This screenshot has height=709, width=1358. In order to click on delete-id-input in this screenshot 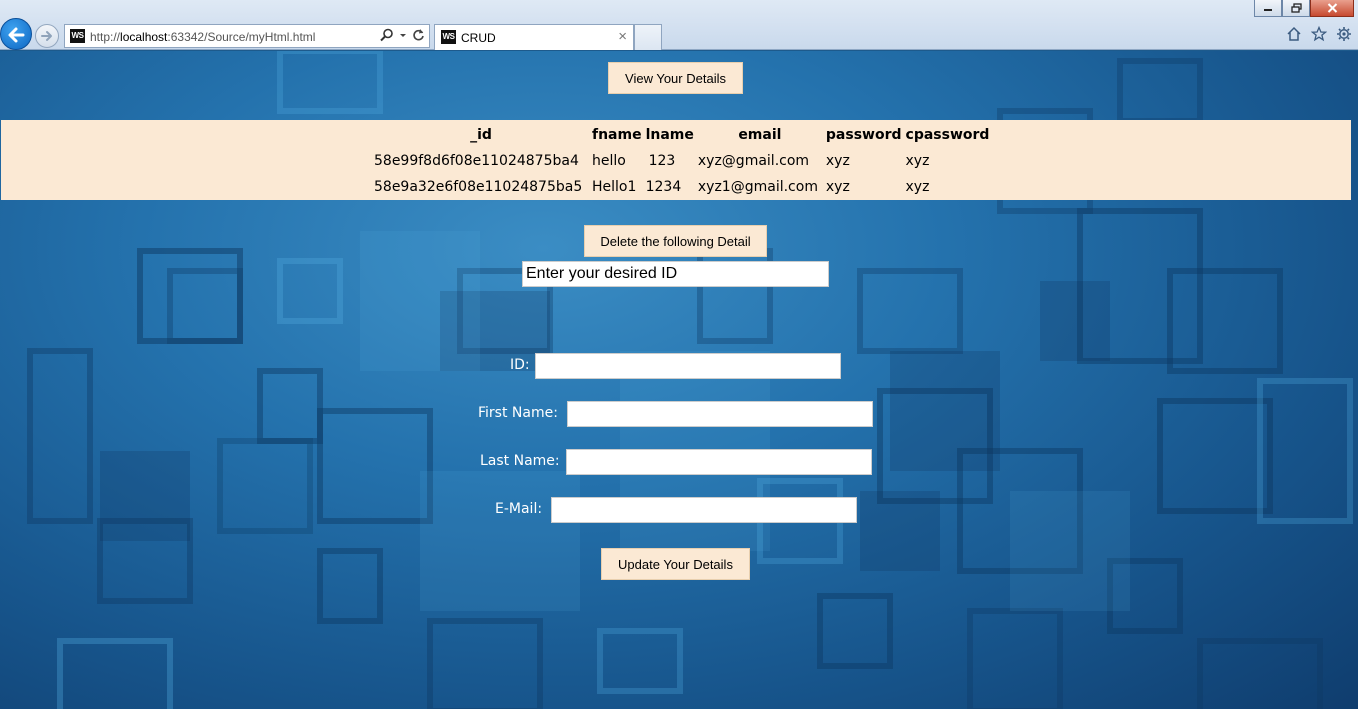, I will do `click(675, 274)`.